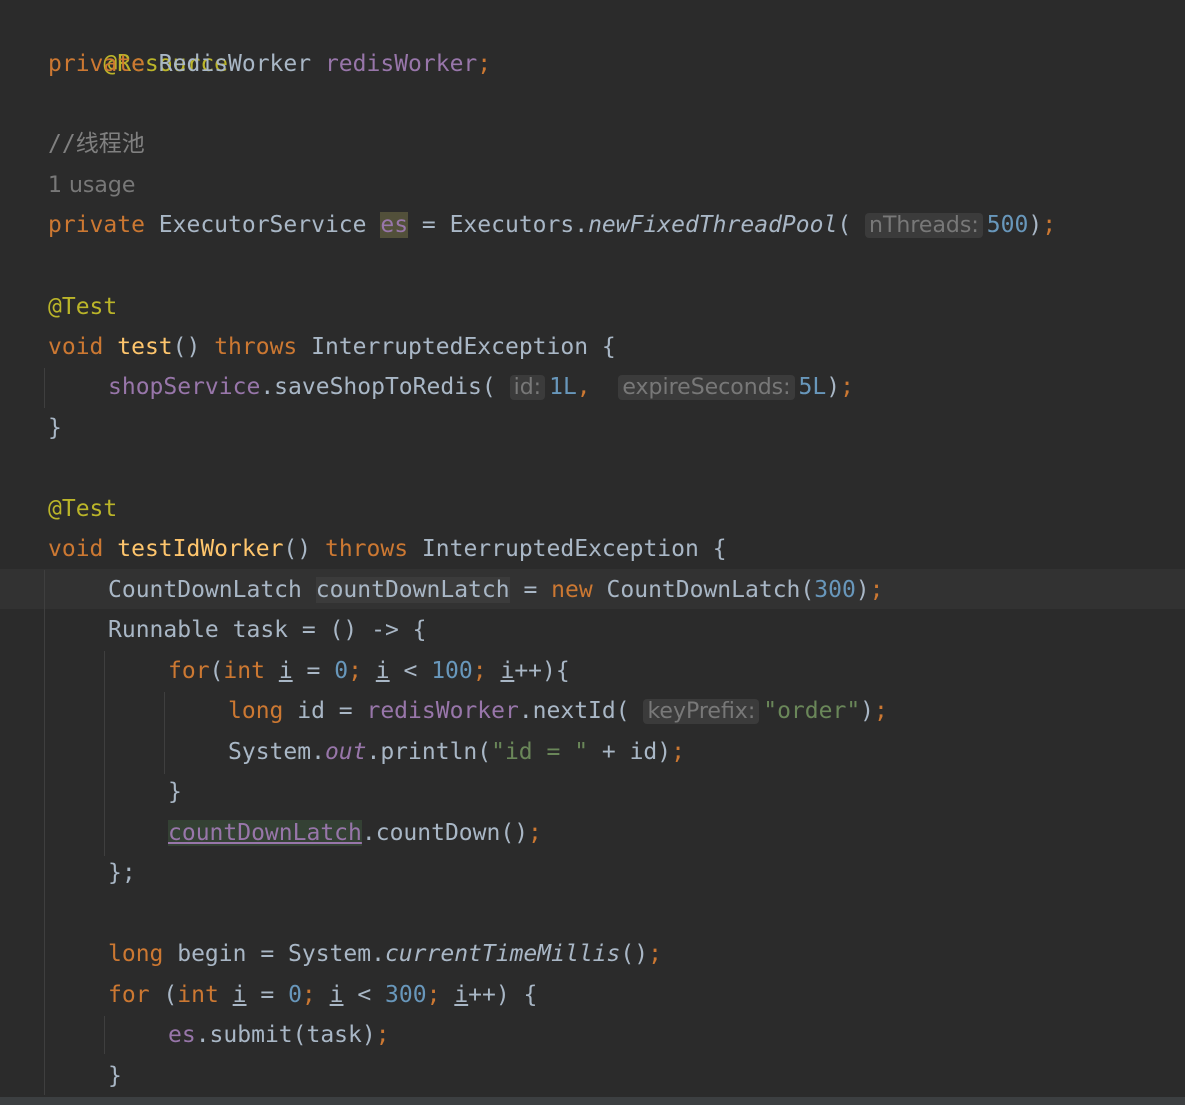 Image resolution: width=1185 pixels, height=1105 pixels. Describe the element at coordinates (122, 873) in the screenshot. I see `code-text: };` at that location.